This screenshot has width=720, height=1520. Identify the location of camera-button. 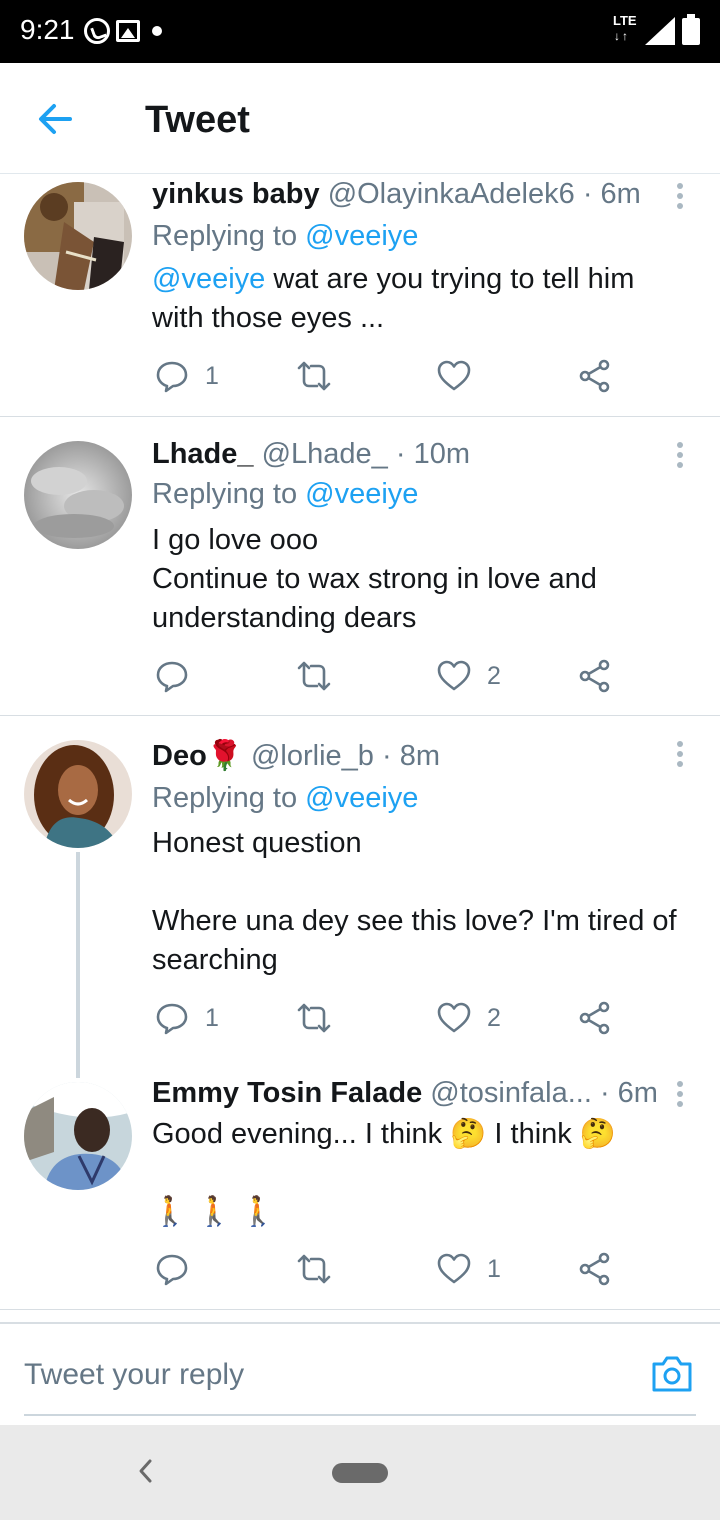
(672, 1374).